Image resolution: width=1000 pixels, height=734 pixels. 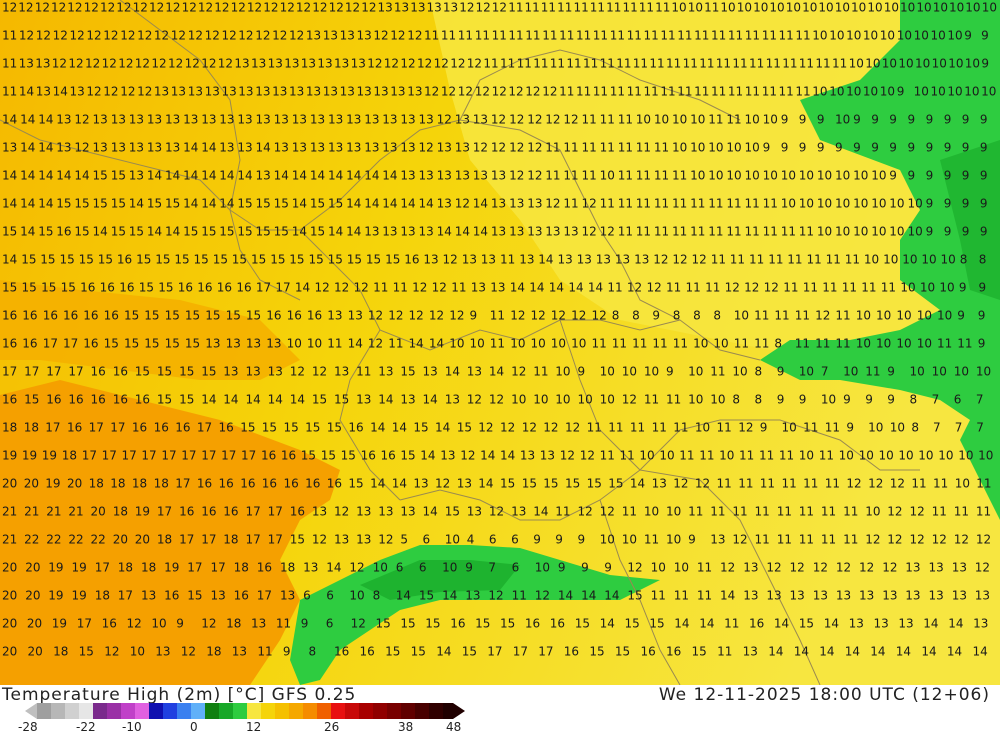 I want to click on scale-label: -10, so click(x=132, y=727).